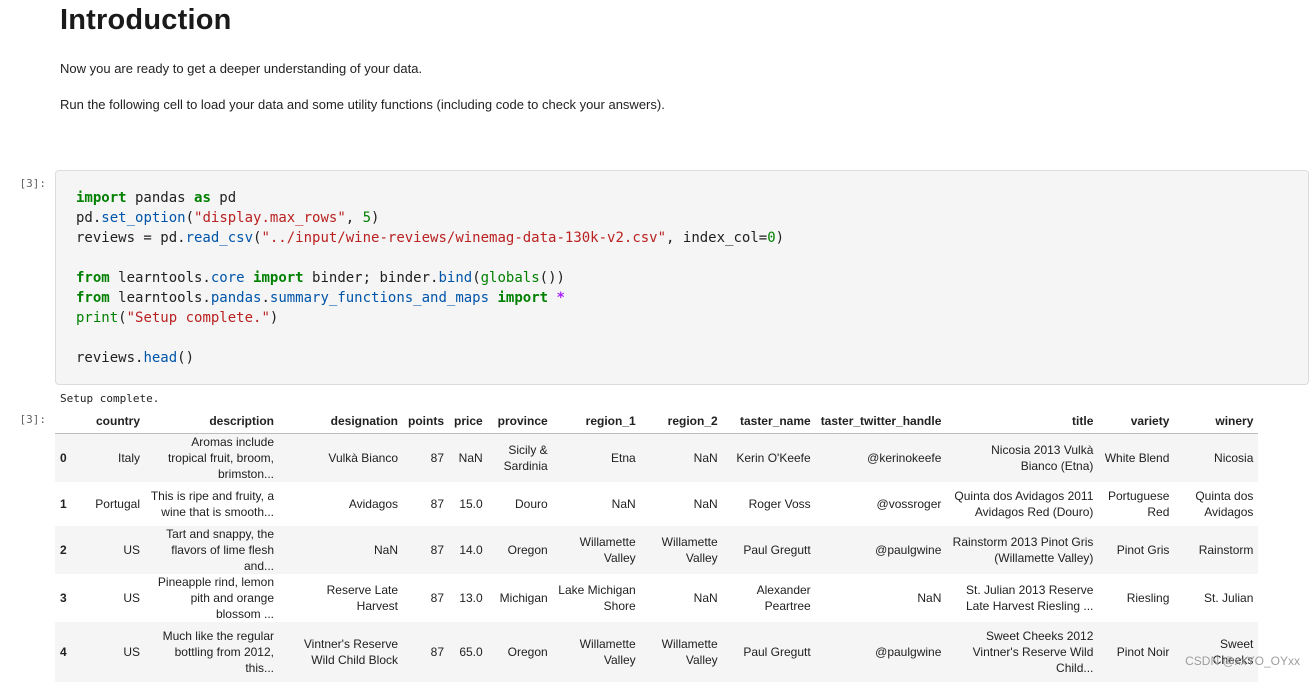  Describe the element at coordinates (520, 598) in the screenshot. I see `cell-province: Michigan` at that location.